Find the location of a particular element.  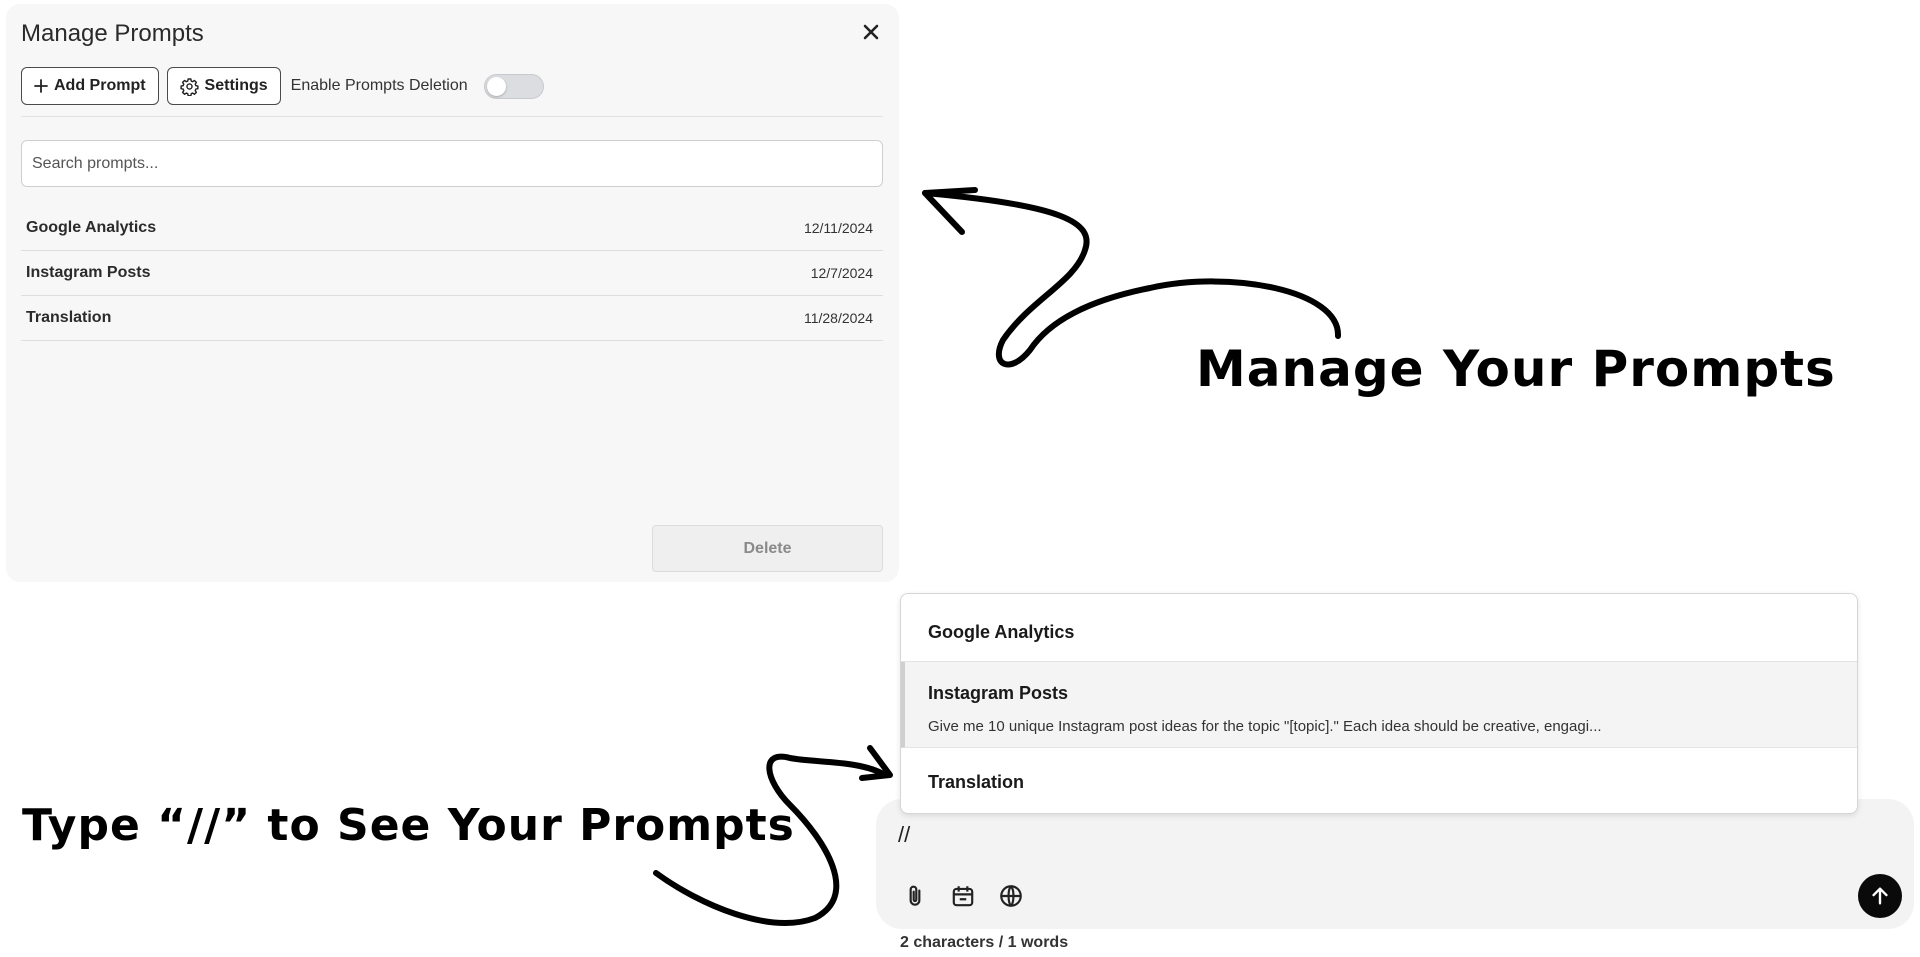

character-counter: 2 characters / 1 words is located at coordinates (984, 942).